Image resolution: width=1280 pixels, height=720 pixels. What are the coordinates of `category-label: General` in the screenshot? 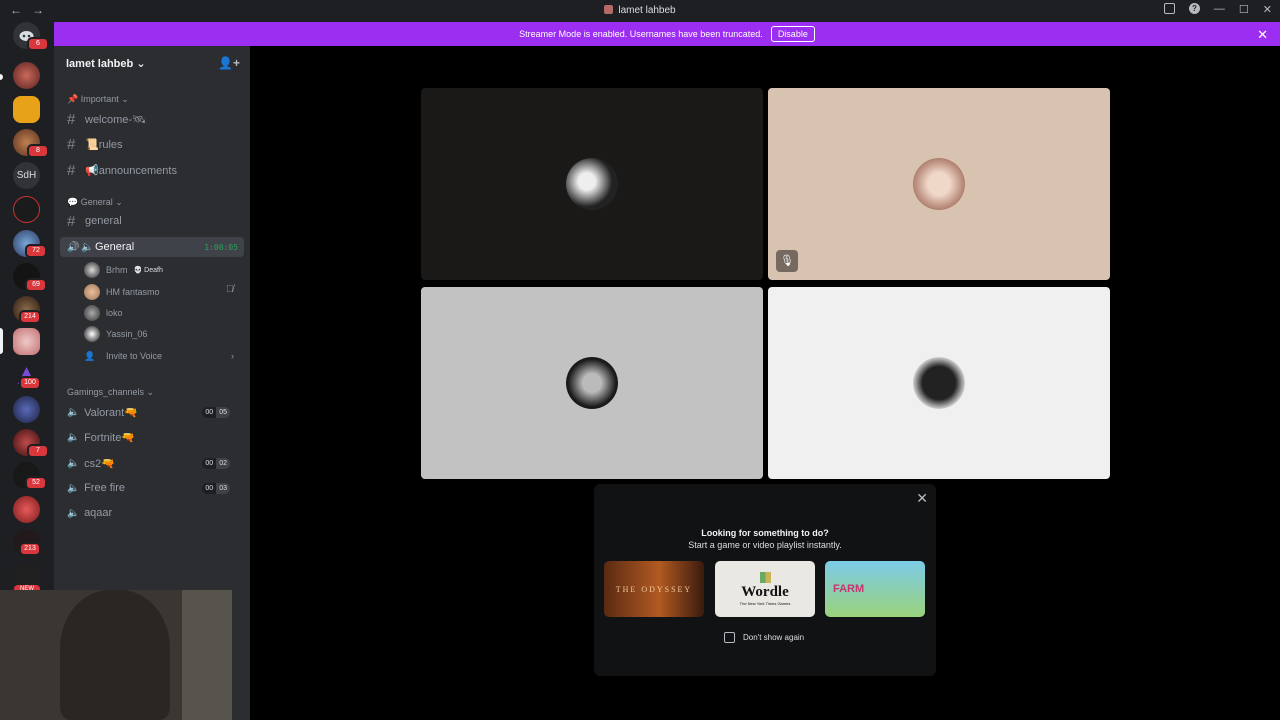 It's located at (96, 202).